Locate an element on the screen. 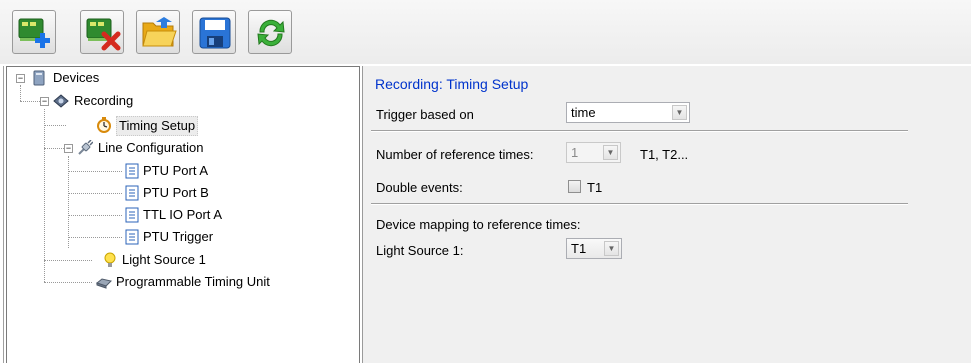 Image resolution: width=971 pixels, height=363 pixels. timing-unit-icon is located at coordinates (104, 283).